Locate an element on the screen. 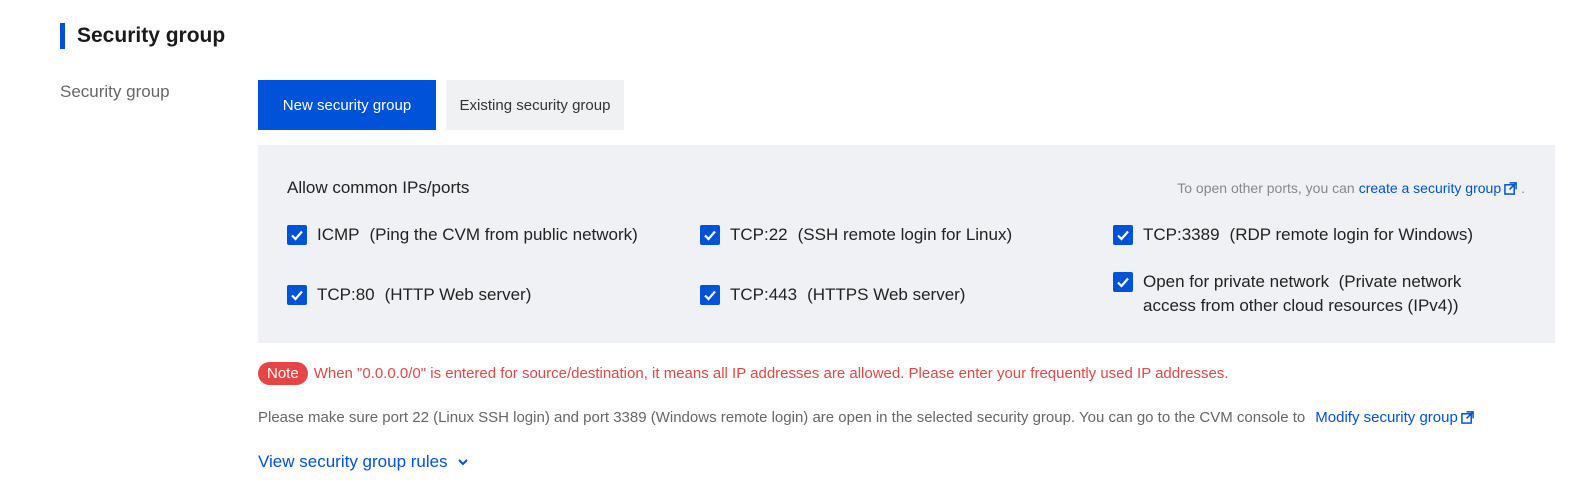 The image size is (1582, 503). port-desc: (RDP remote login for Windows) is located at coordinates (1351, 234).